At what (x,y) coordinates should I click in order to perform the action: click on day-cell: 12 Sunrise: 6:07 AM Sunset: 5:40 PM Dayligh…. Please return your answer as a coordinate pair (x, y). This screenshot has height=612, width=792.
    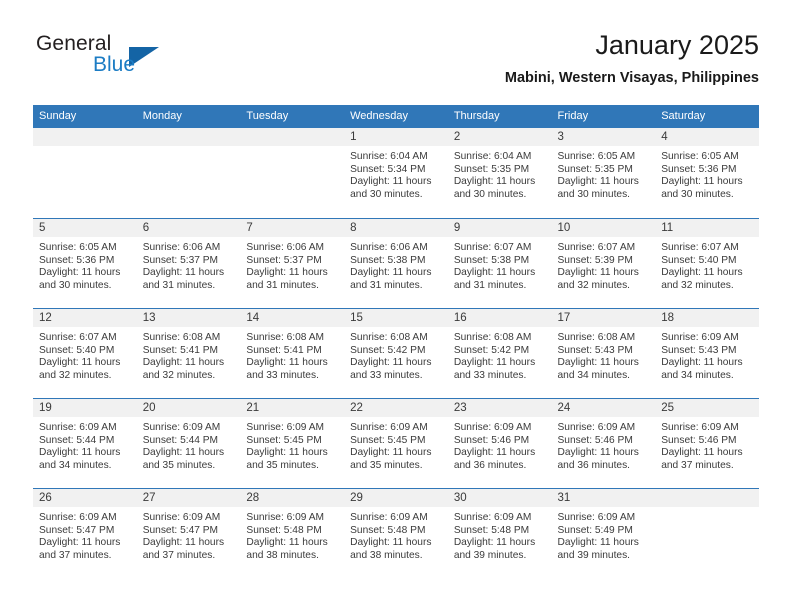
    Looking at the image, I should click on (85, 353).